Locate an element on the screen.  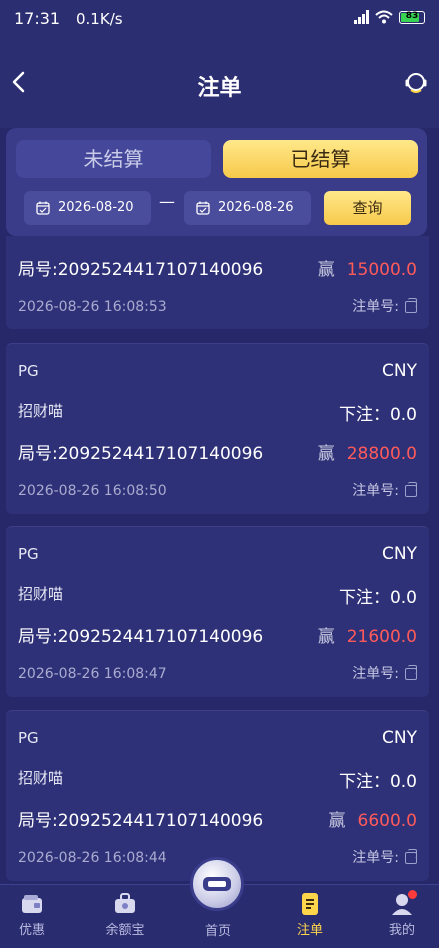
status-network-speed: 0.1K/s is located at coordinates (99, 19).